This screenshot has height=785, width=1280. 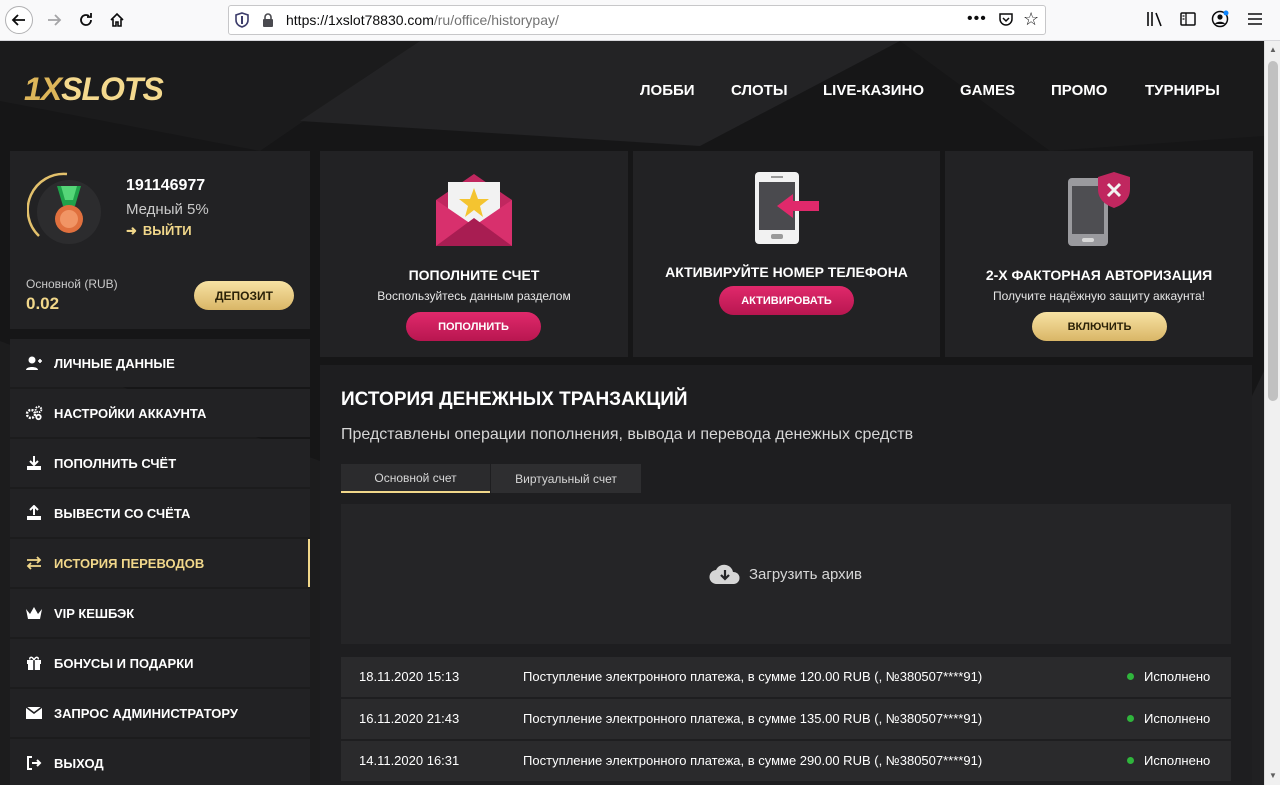 What do you see at coordinates (34, 513) in the screenshot?
I see `upload-icon` at bounding box center [34, 513].